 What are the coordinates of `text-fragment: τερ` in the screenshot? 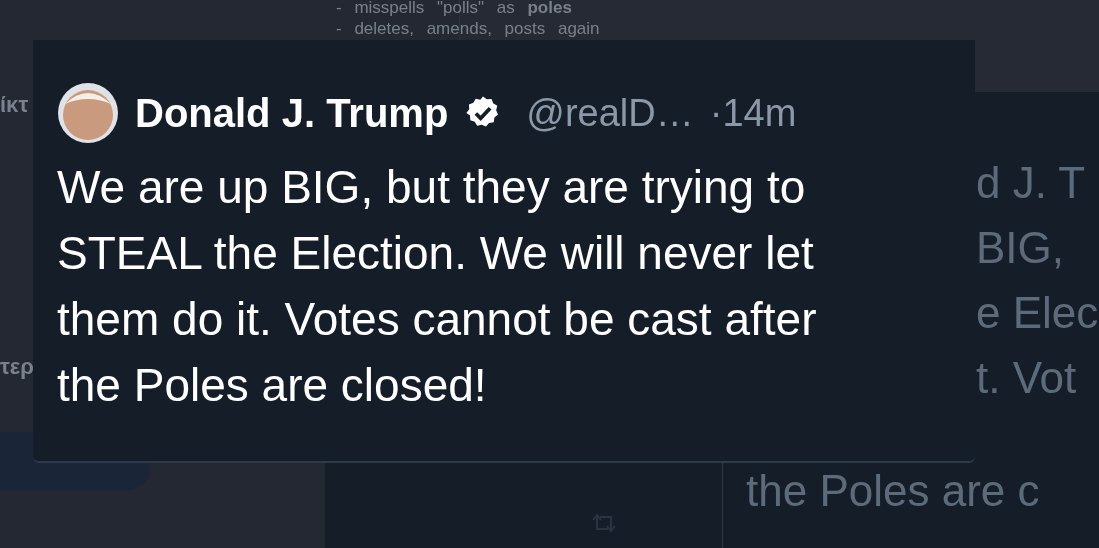 It's located at (17, 367).